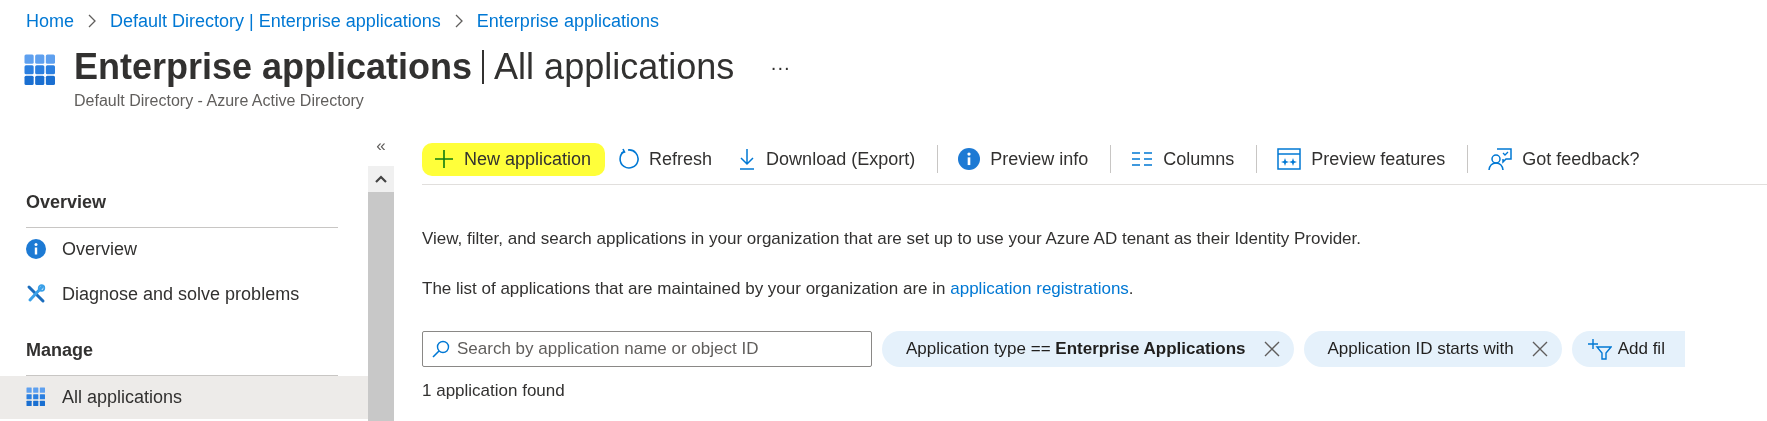  What do you see at coordinates (40, 70) in the screenshot?
I see `app-grid-icon` at bounding box center [40, 70].